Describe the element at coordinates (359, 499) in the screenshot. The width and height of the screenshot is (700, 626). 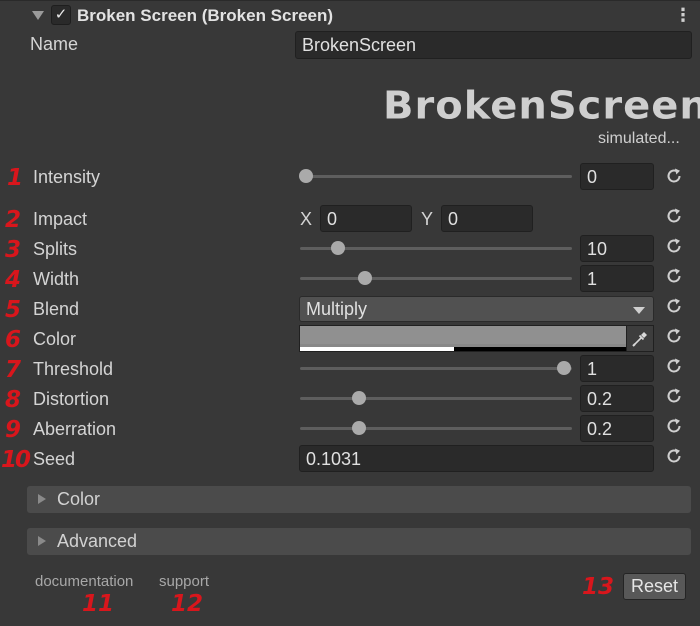
I see `color-foldout: Color` at that location.